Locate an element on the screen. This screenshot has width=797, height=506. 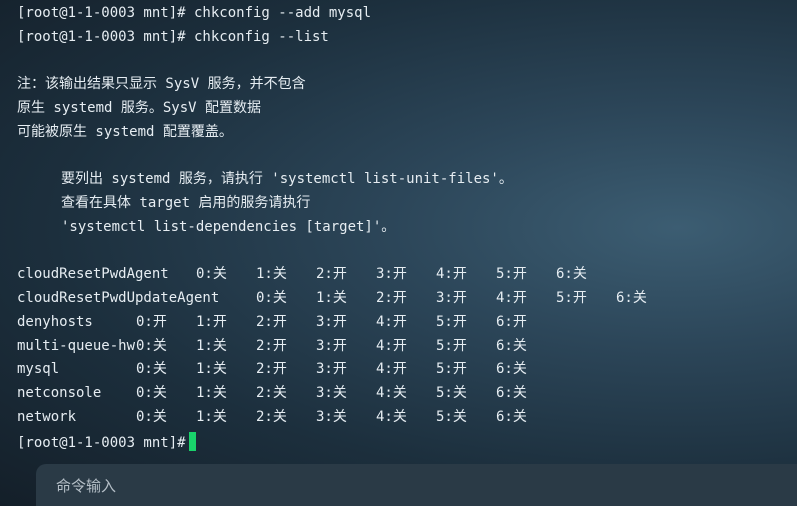
command-input-placeholder: 命令输入 is located at coordinates (86, 486).